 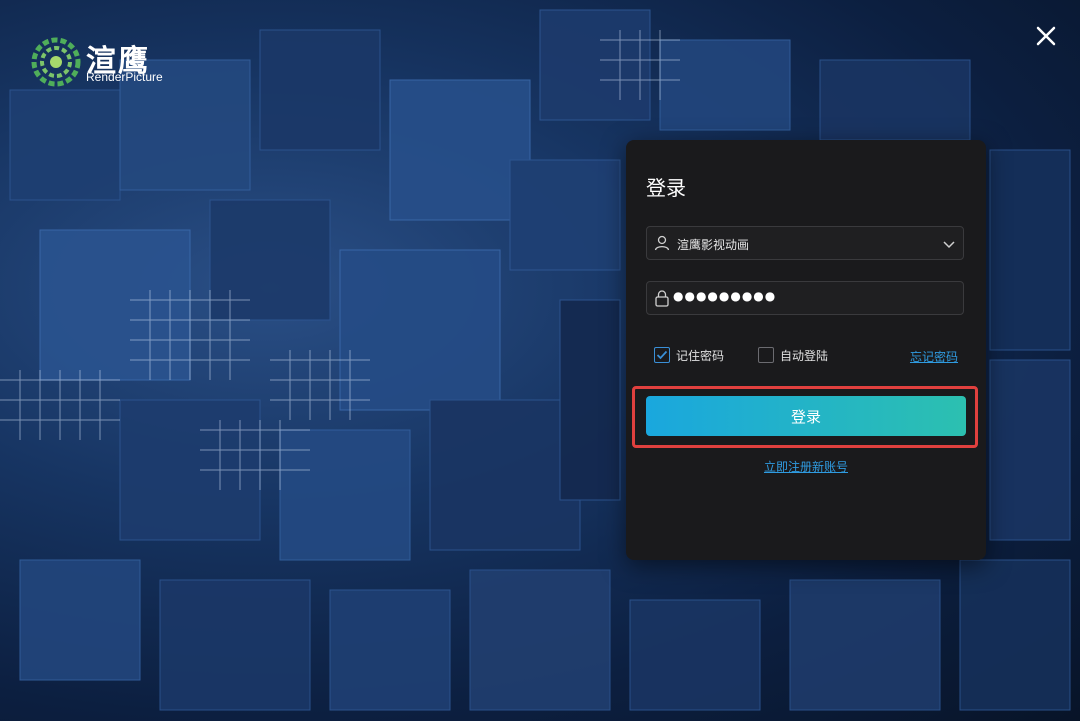 I want to click on register-link: 立即注册新账号, so click(x=806, y=467).